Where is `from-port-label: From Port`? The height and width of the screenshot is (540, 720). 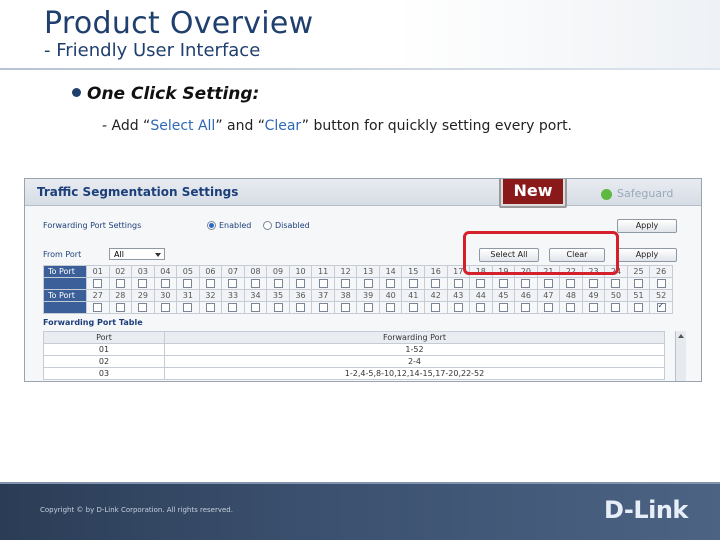 from-port-label: From Port is located at coordinates (62, 254).